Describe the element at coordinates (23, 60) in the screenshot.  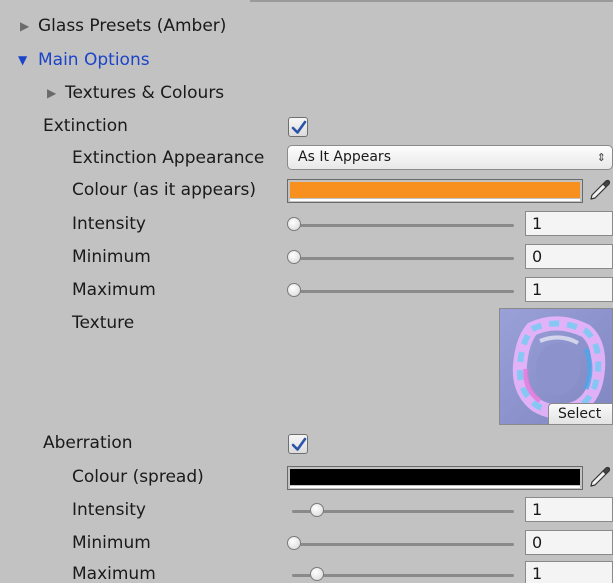
I see `triangle-down-icon: ▼` at that location.